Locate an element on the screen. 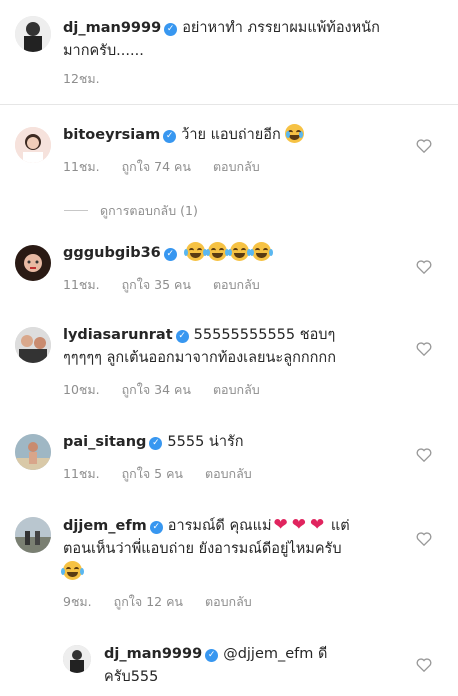 The image size is (458, 696). comment-body-line1: 55555555555 ชอบๆ is located at coordinates (264, 335).